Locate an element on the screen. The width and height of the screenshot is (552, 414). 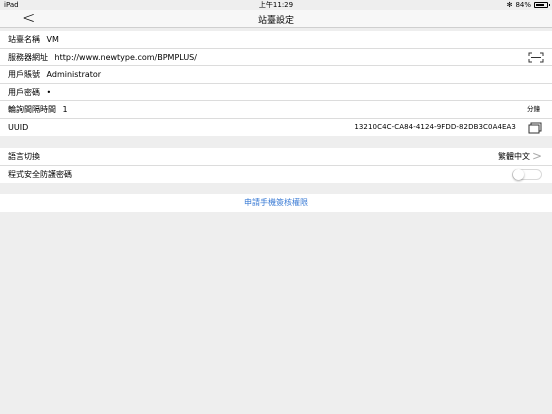
poll-interval-unit: 分鐘 is located at coordinates (533, 109).